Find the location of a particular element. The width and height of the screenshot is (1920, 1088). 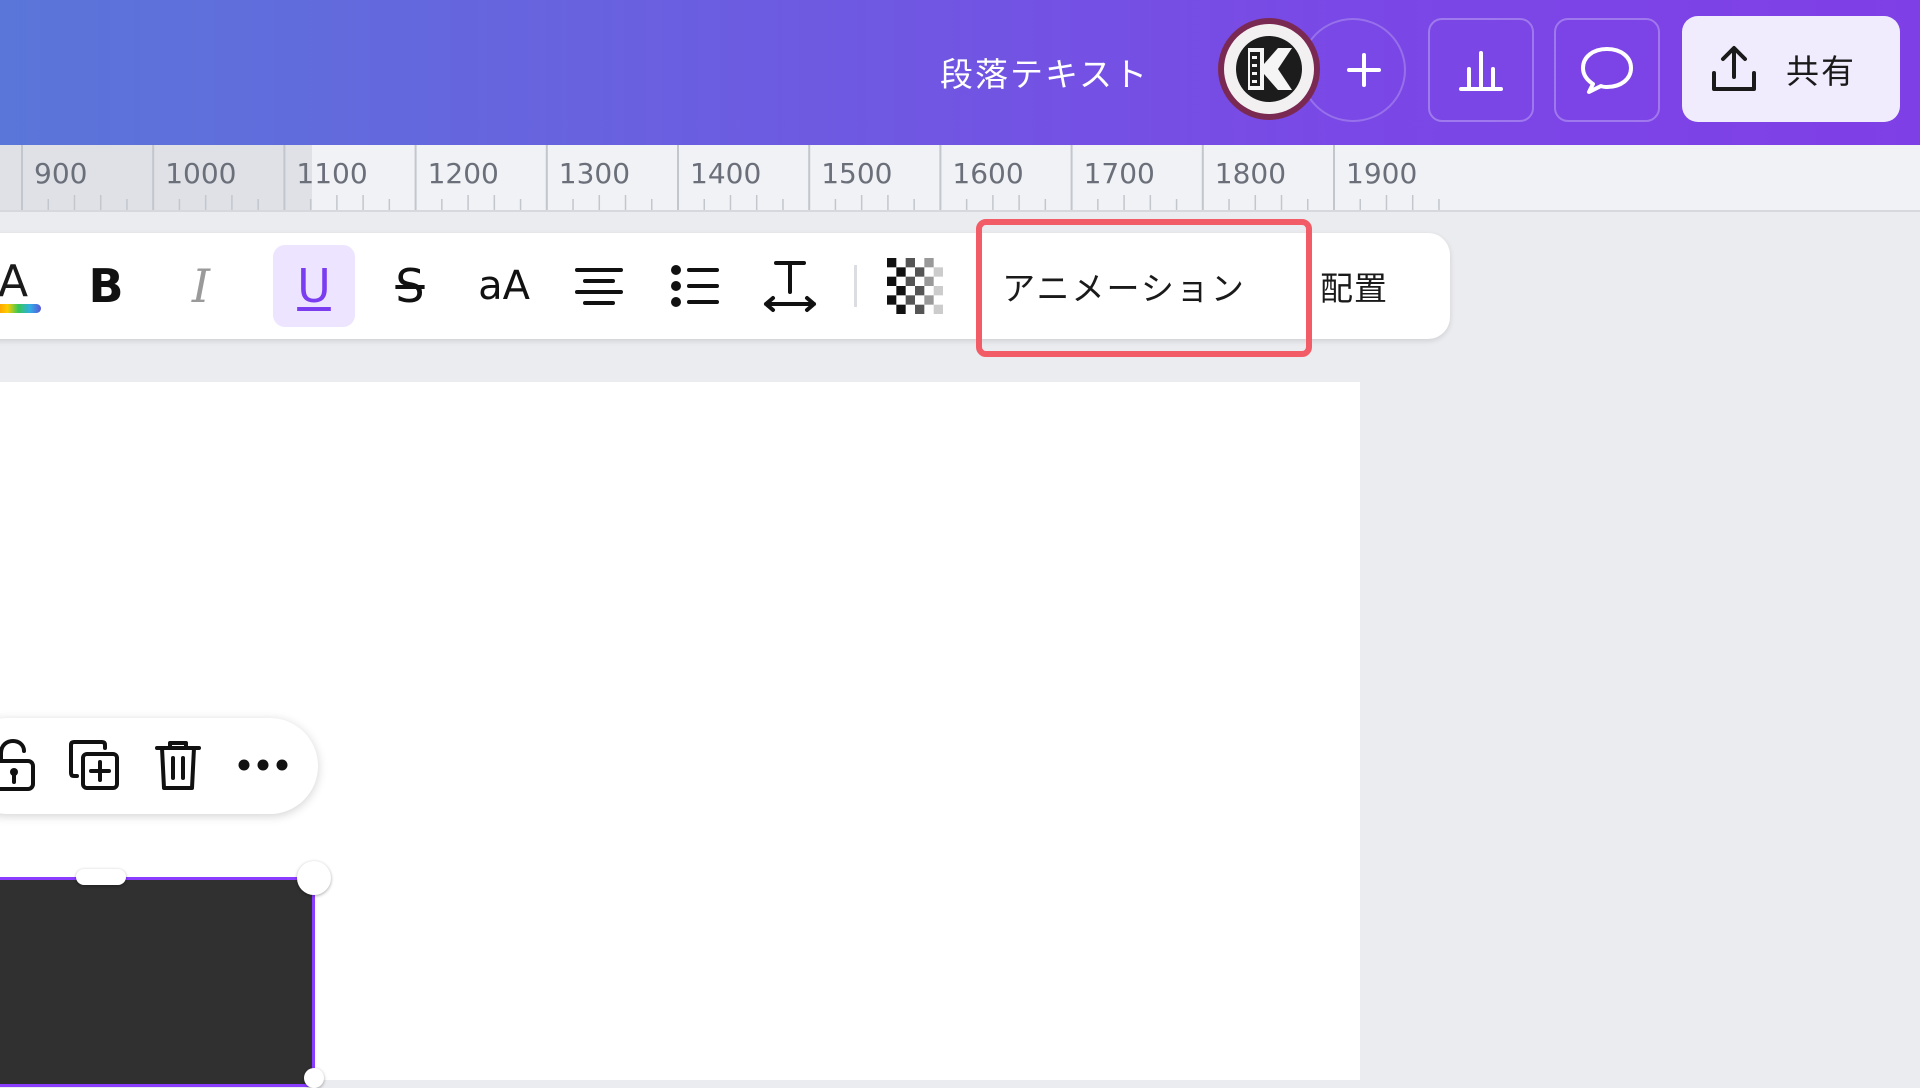

ruler-label: 1600 is located at coordinates (988, 173).